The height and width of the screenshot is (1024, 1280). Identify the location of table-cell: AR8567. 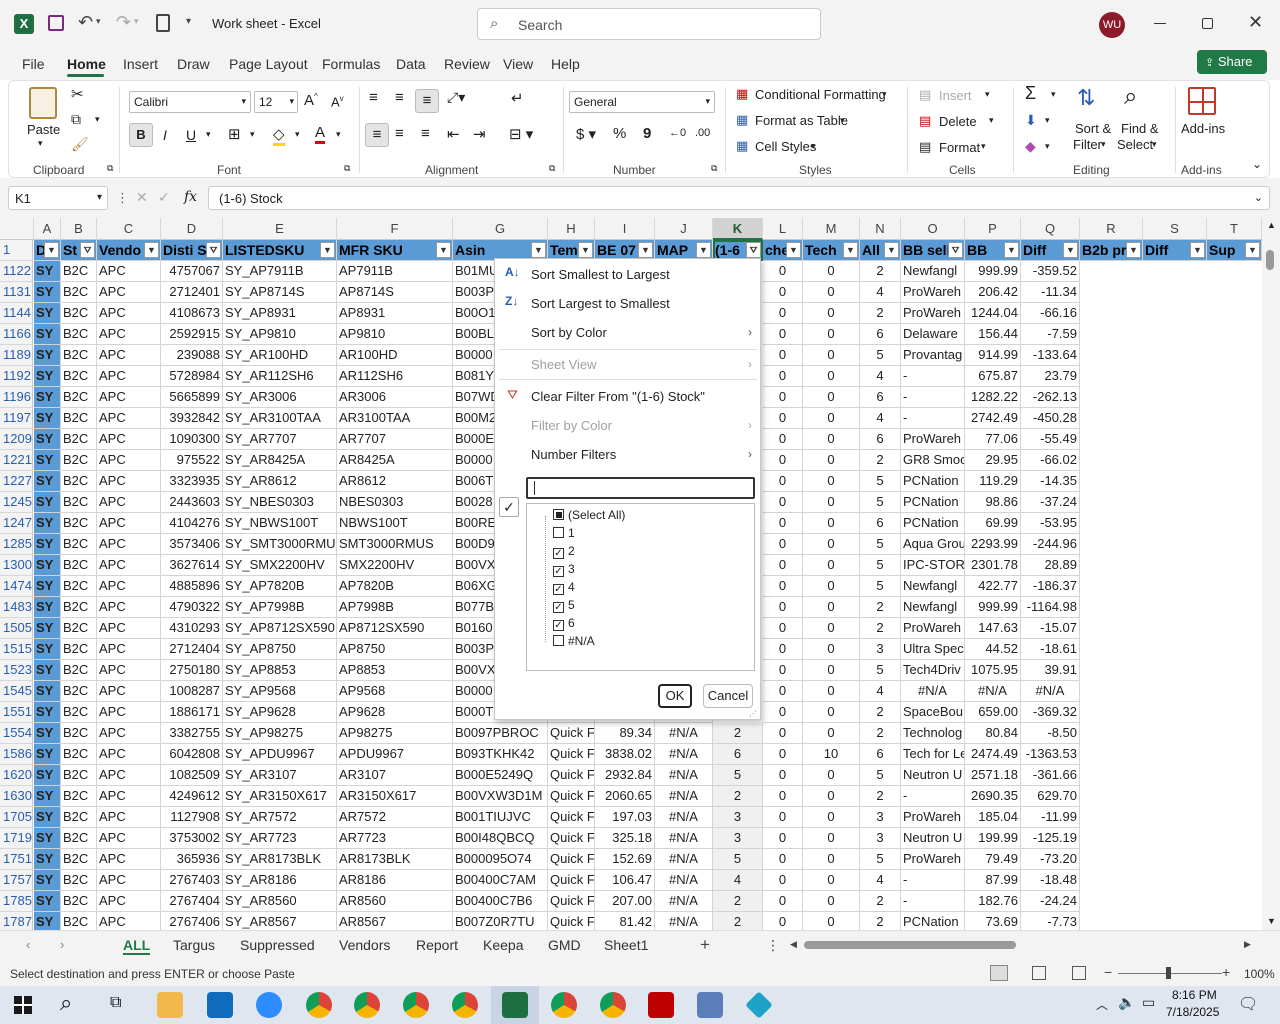
(395, 921).